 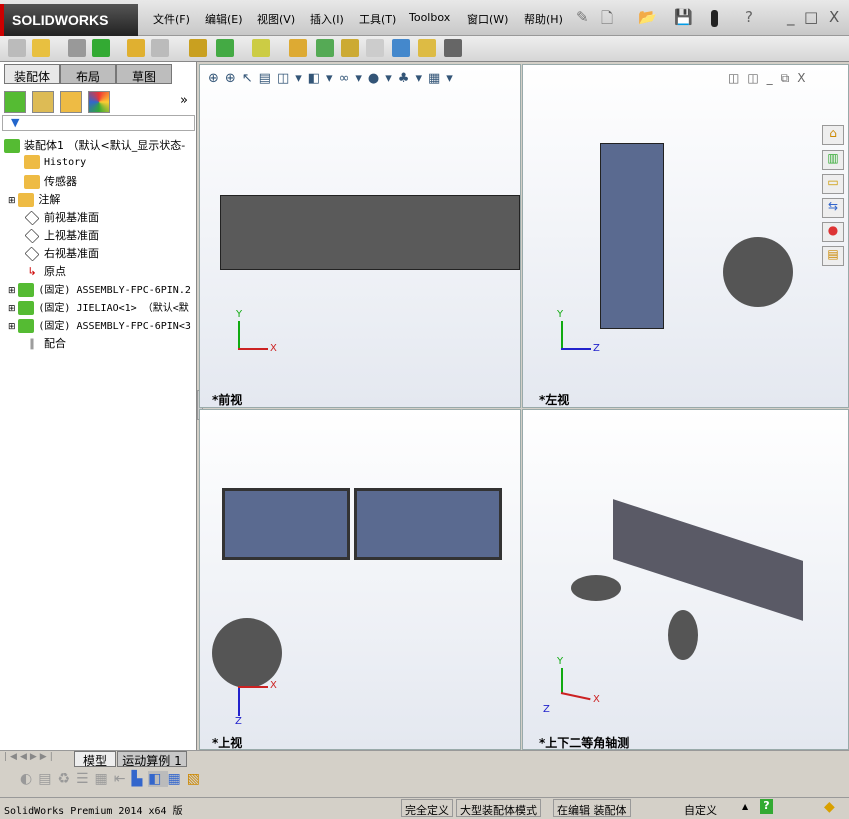 What do you see at coordinates (69, 20) in the screenshot?
I see `solidworks-logo: SOLIDWORKS` at bounding box center [69, 20].